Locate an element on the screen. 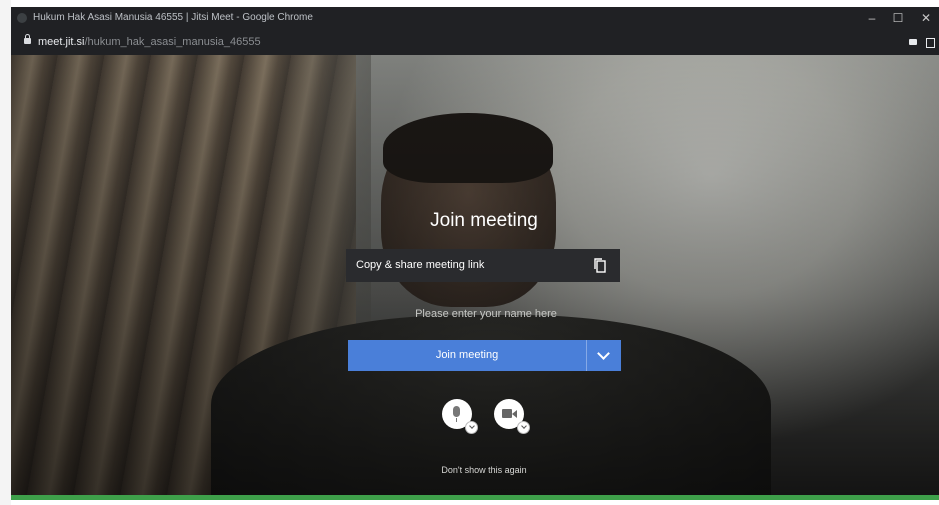  minimize-button: – is located at coordinates (872, 18).